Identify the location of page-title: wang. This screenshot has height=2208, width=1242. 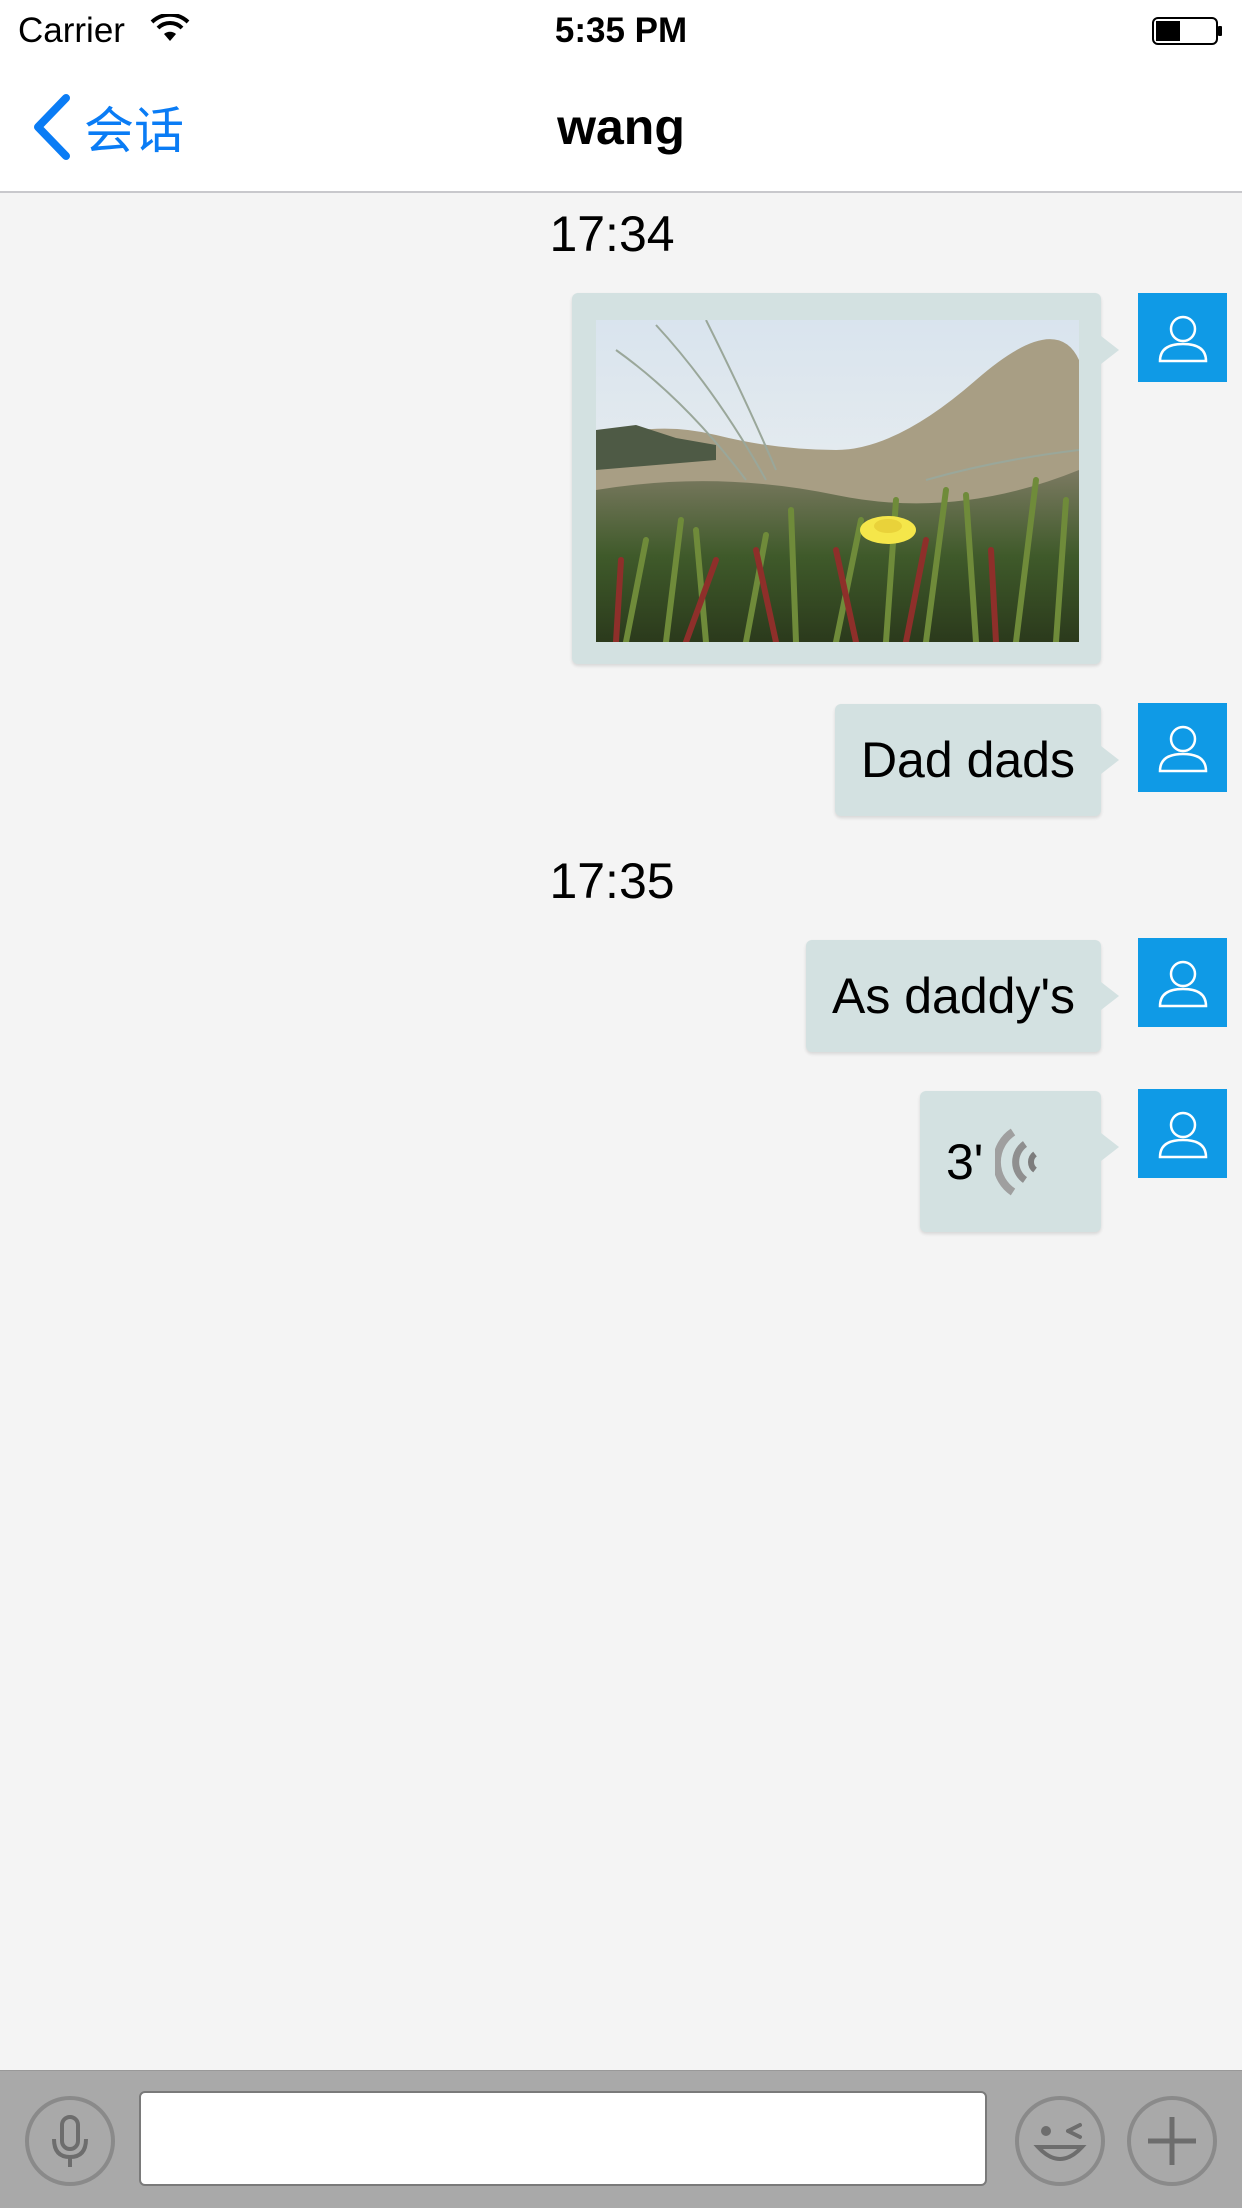
(621, 127).